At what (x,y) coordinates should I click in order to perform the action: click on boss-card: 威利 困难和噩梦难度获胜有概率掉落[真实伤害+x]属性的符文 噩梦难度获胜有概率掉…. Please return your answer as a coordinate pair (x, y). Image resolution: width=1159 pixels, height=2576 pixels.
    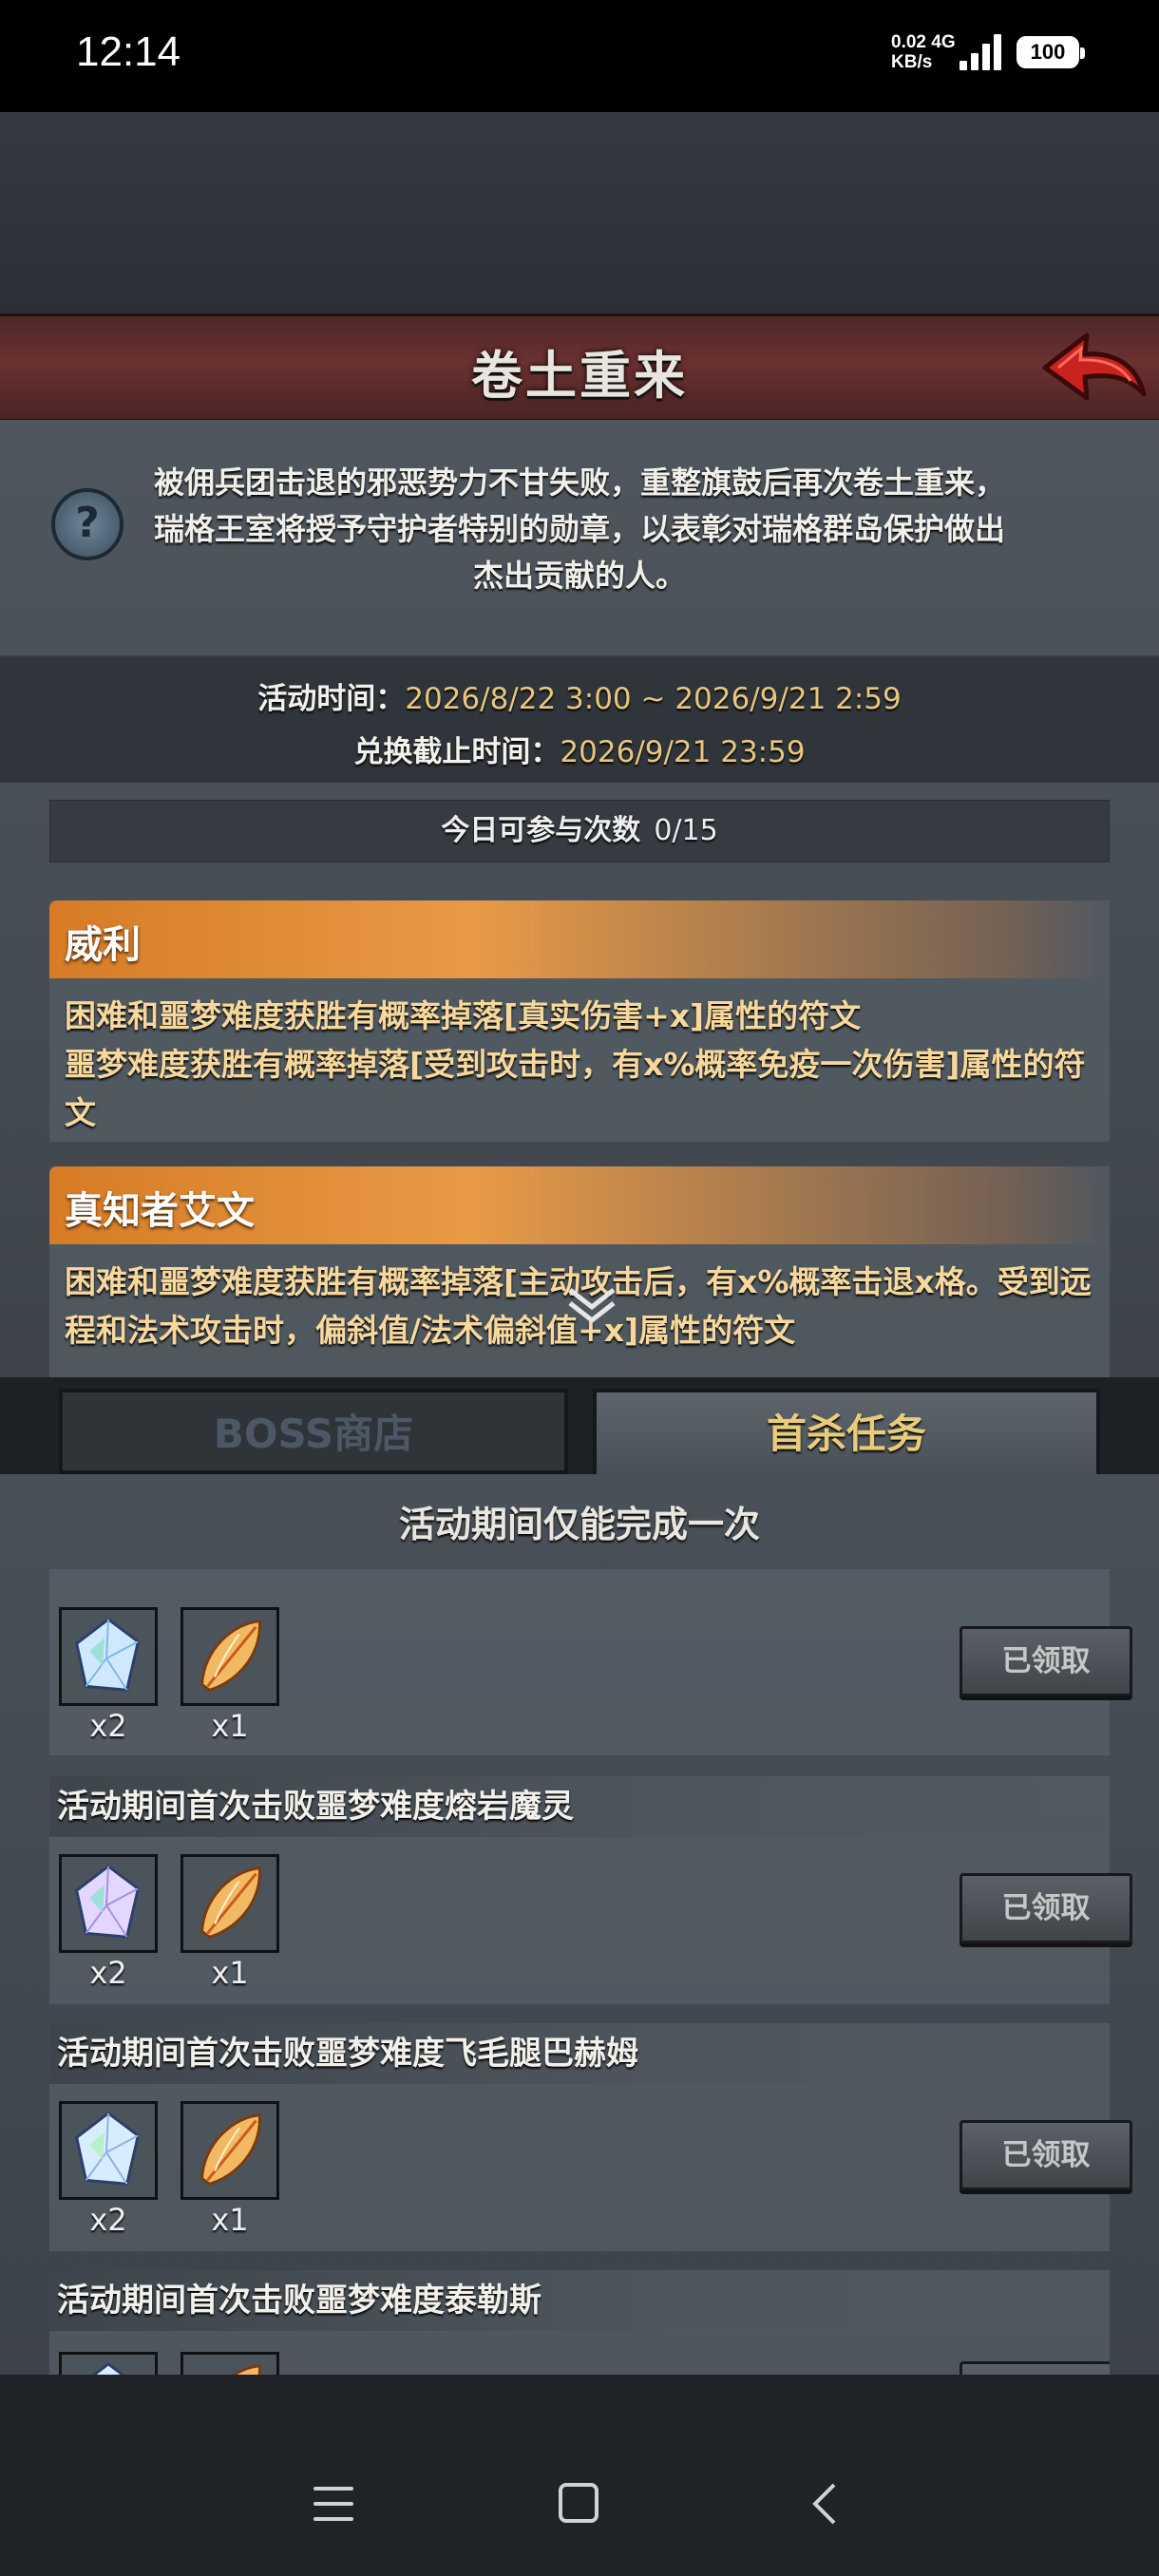
    Looking at the image, I should click on (579, 1021).